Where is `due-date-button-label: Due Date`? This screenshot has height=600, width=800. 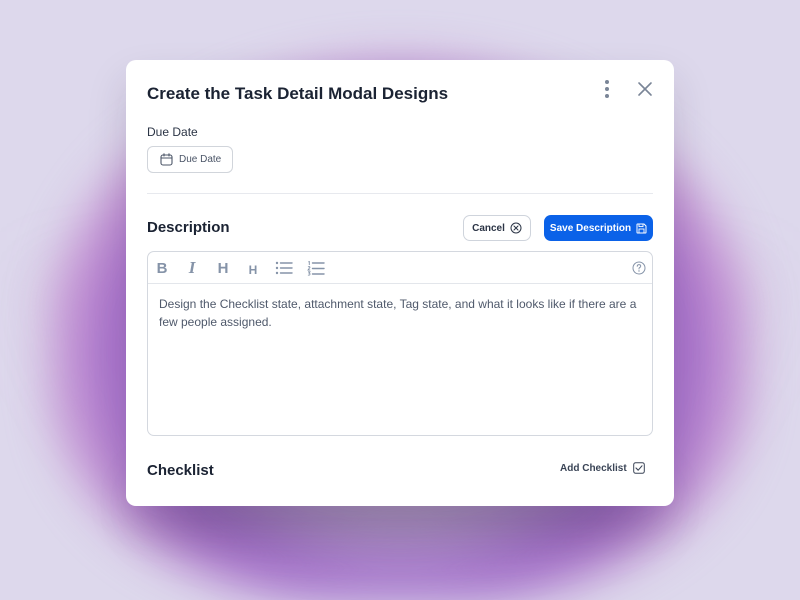
due-date-button-label: Due Date is located at coordinates (200, 159).